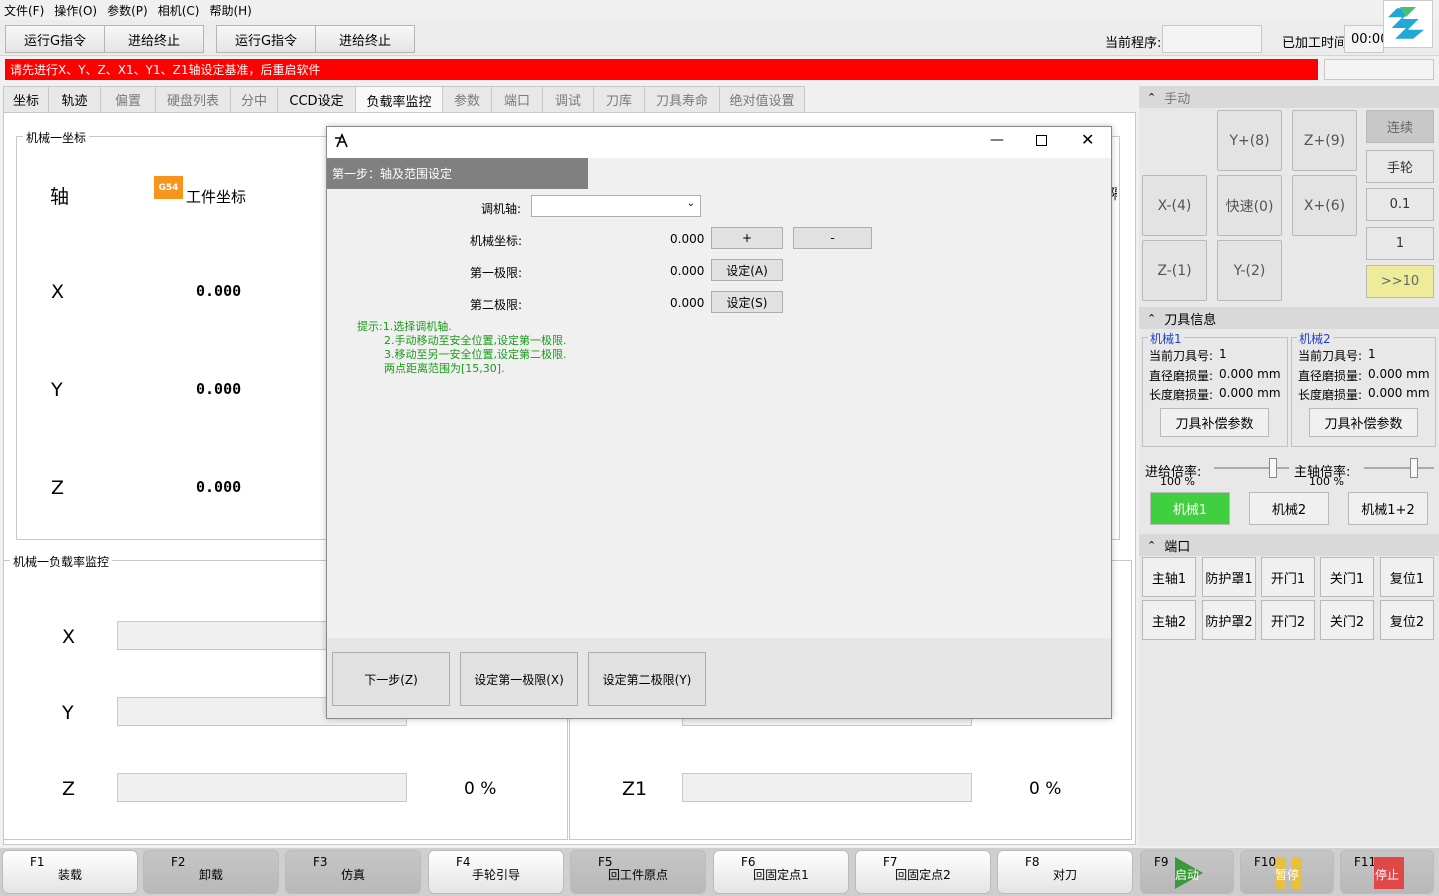 The image size is (1439, 896). What do you see at coordinates (1400, 281) in the screenshot?
I see `step-10-button: >>10` at bounding box center [1400, 281].